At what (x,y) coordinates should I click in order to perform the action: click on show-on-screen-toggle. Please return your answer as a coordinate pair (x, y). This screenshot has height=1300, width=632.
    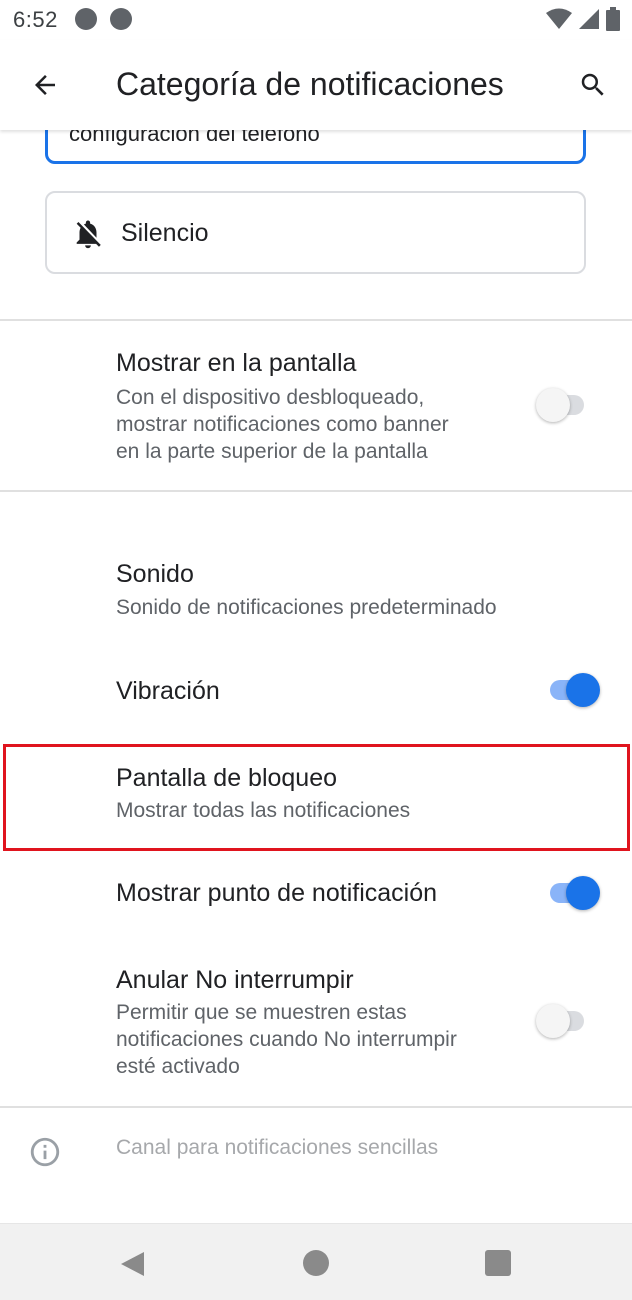
    Looking at the image, I should click on (564, 405).